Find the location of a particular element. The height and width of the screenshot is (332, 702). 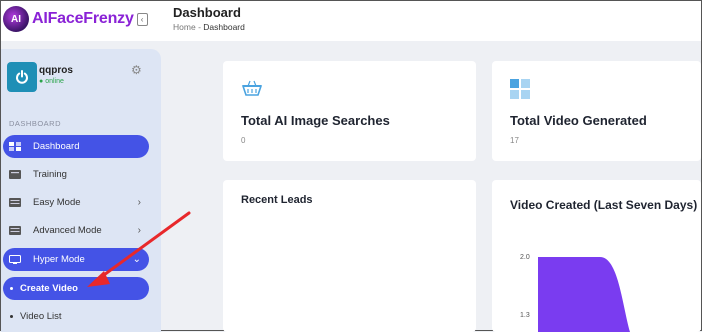

hyper-mode-icon is located at coordinates (15, 259).